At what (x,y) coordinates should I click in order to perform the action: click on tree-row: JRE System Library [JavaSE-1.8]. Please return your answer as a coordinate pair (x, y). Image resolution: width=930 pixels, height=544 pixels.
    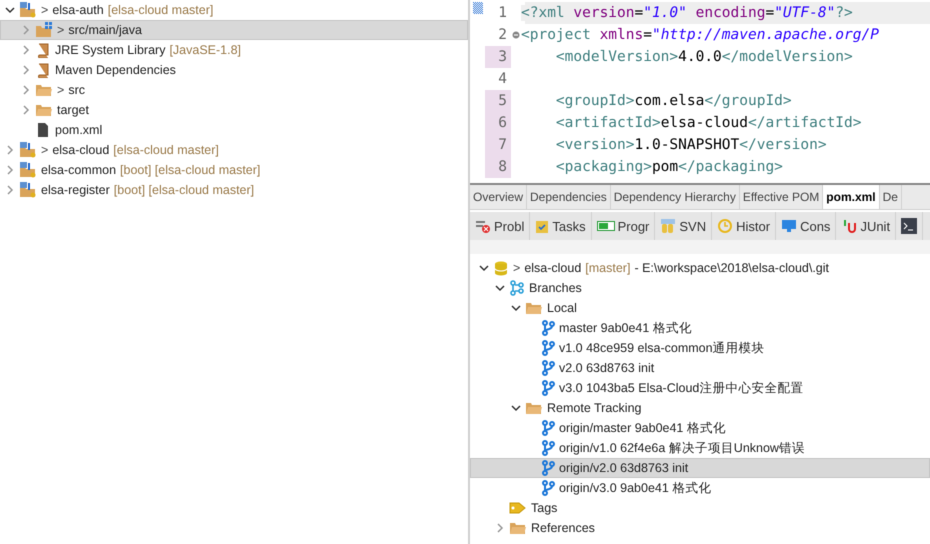
    Looking at the image, I should click on (234, 50).